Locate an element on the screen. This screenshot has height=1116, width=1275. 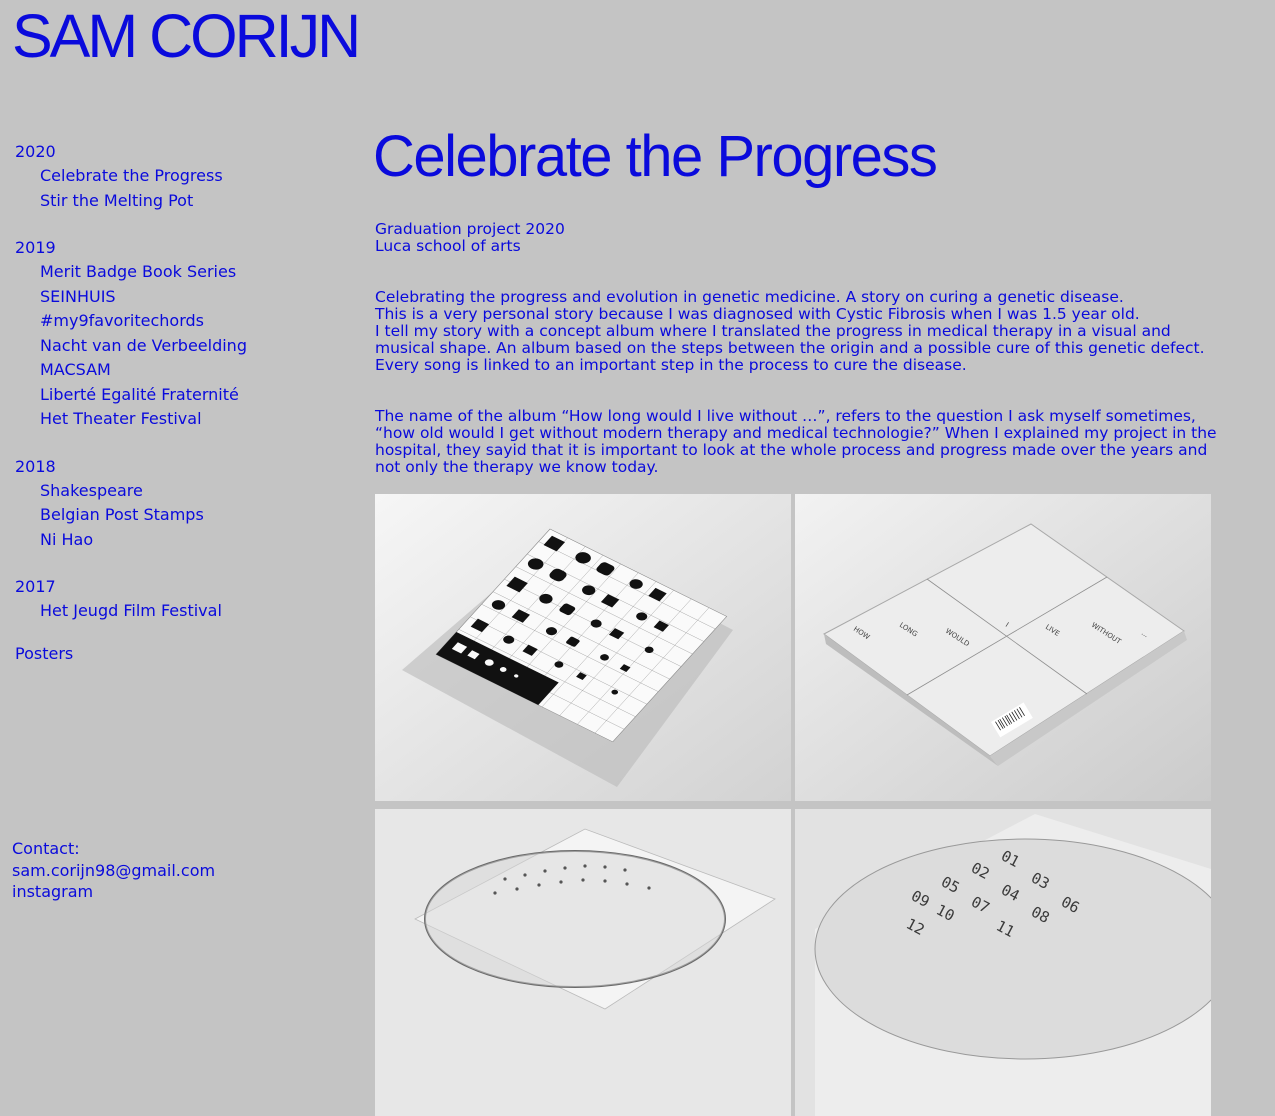
contact-email-link: sam.corijn98@gmail.com is located at coordinates (113, 871).